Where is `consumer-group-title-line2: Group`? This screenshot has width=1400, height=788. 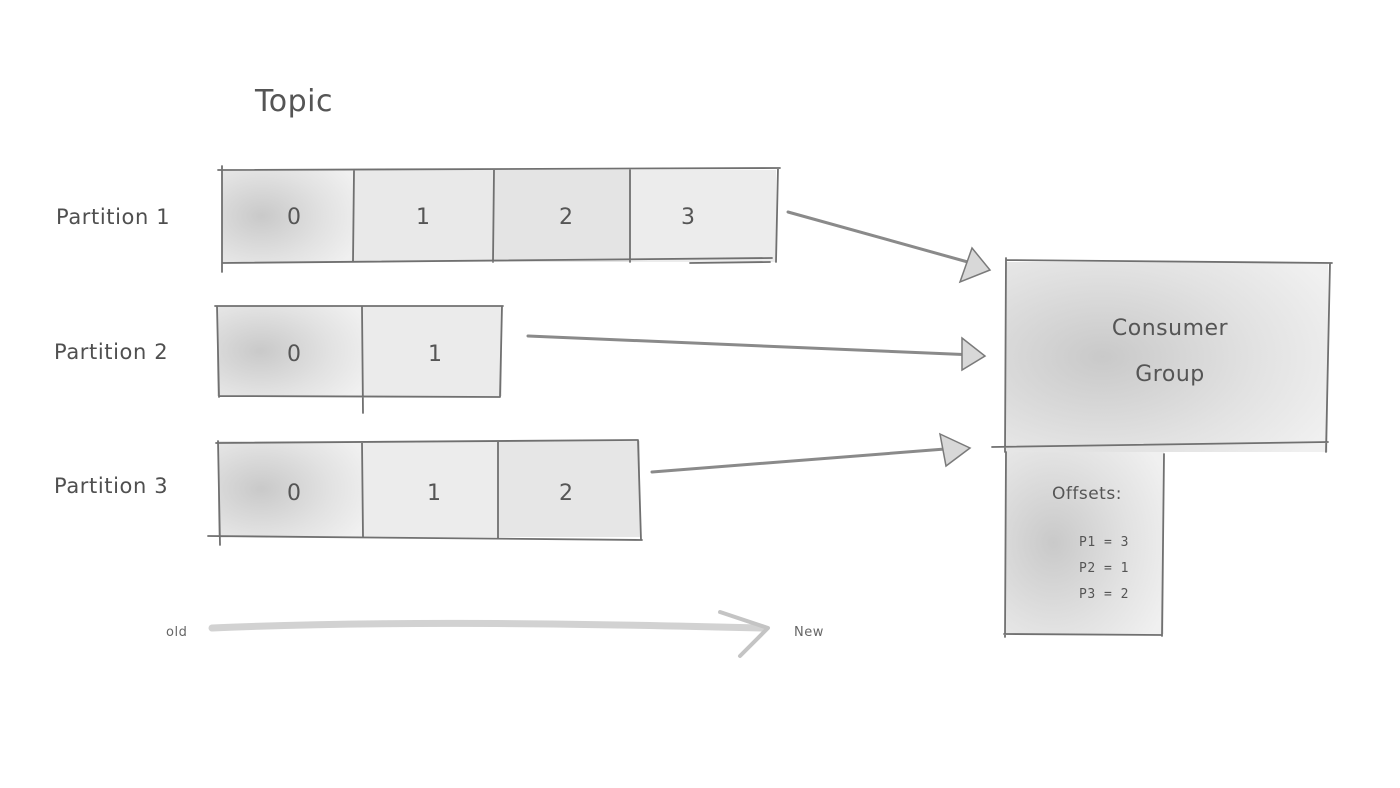 consumer-group-title-line2: Group is located at coordinates (1170, 374).